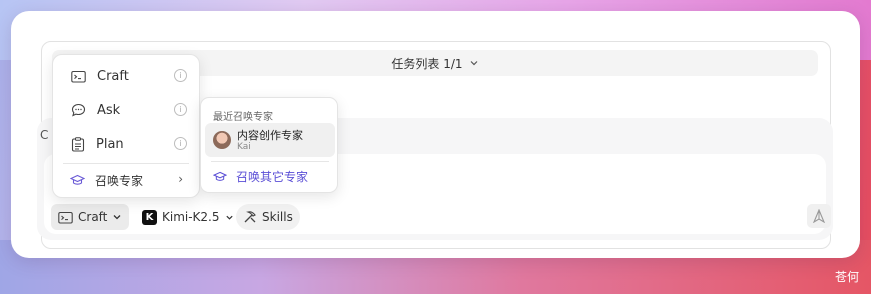  What do you see at coordinates (113, 76) in the screenshot?
I see `mode-item-label: Craft` at bounding box center [113, 76].